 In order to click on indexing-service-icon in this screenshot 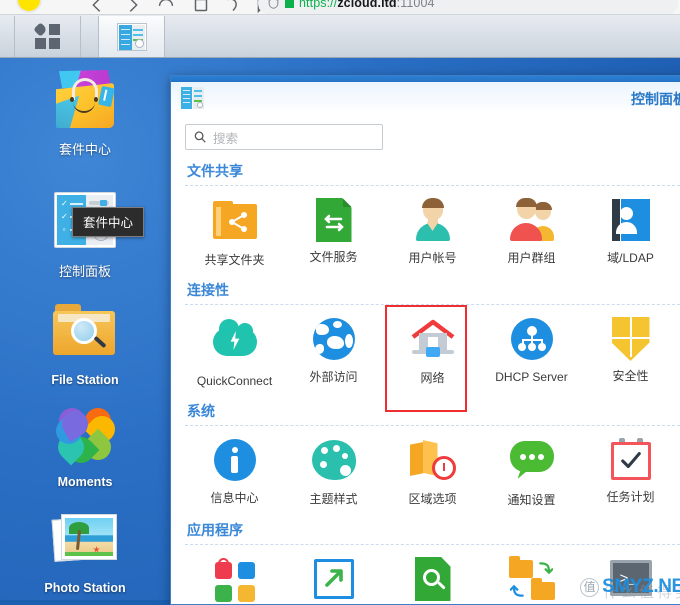, I will do `click(433, 580)`.